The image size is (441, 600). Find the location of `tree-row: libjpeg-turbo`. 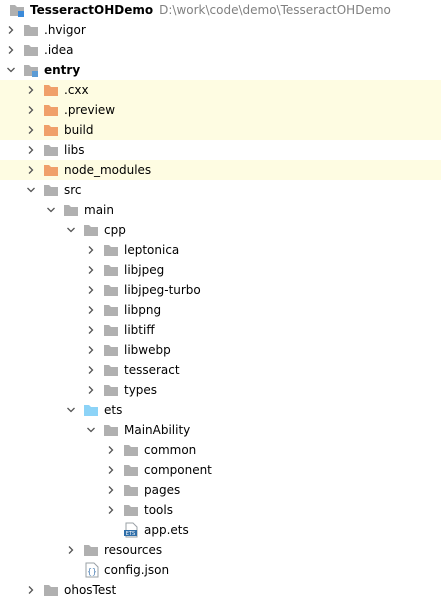

tree-row: libjpeg-turbo is located at coordinates (220, 290).